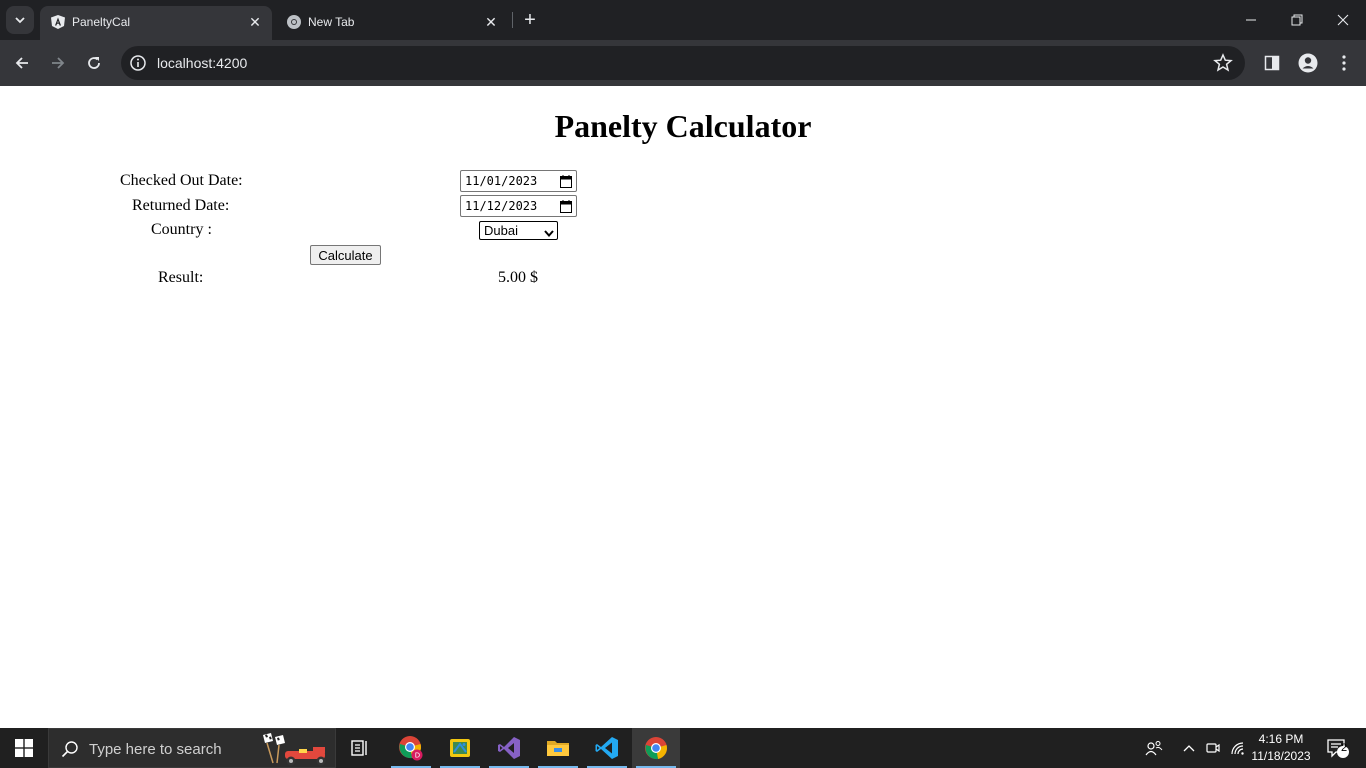  Describe the element at coordinates (156, 23) in the screenshot. I see `tab-paneltycal: PaneltyCal ✕` at that location.